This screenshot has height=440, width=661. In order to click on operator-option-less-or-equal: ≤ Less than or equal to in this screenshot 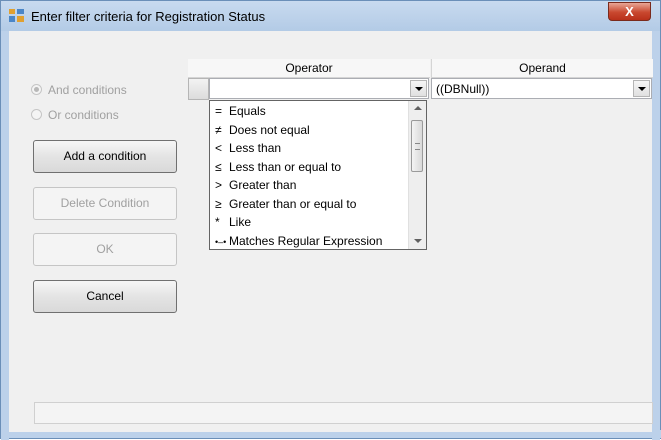, I will do `click(310, 167)`.